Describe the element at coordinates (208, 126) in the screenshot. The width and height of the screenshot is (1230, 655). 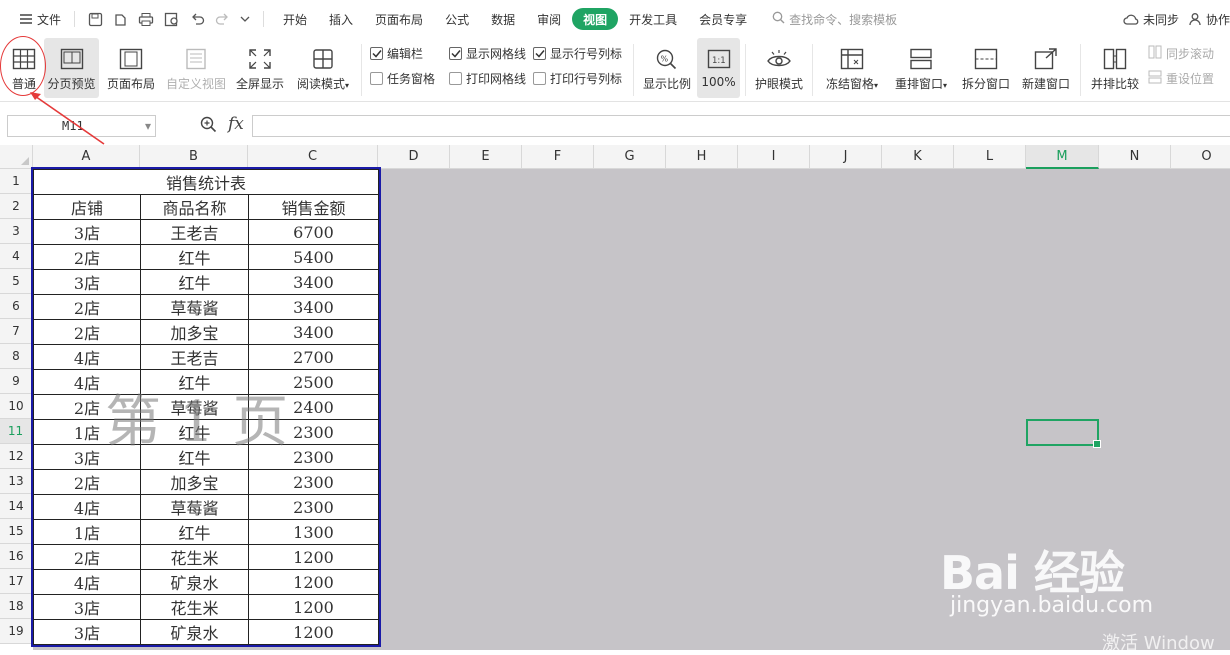
I see `zoom-formula-icon` at that location.